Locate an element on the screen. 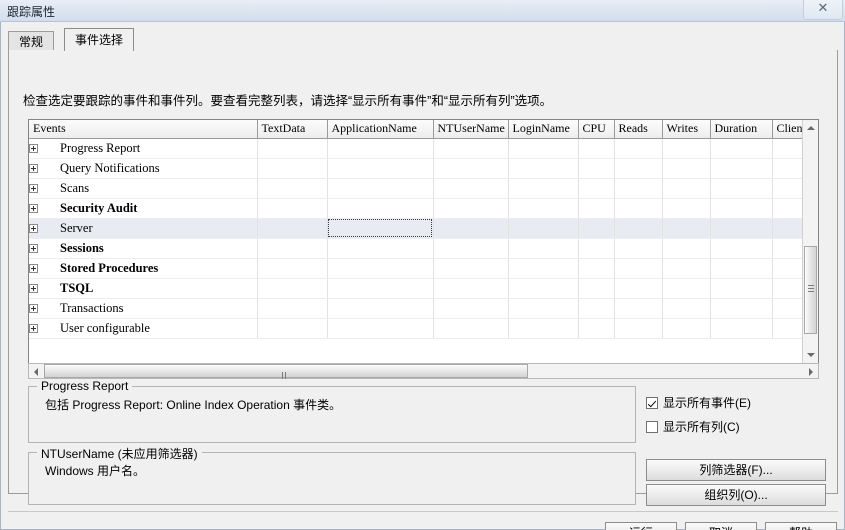 The width and height of the screenshot is (845, 530). event-category-cell: Scans is located at coordinates (143, 188).